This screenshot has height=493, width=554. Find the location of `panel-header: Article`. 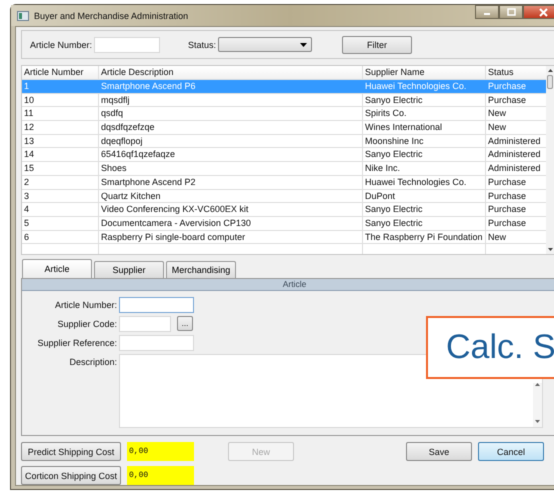

panel-header: Article is located at coordinates (288, 285).